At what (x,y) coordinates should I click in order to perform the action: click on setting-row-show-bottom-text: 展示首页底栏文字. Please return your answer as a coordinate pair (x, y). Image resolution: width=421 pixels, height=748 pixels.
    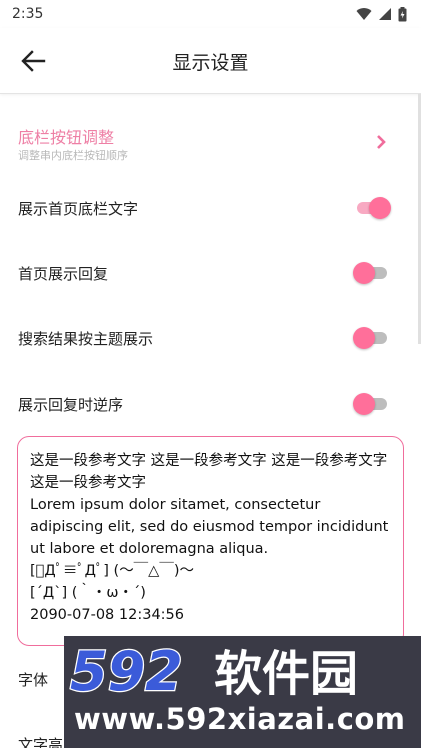
    Looking at the image, I should click on (210, 208).